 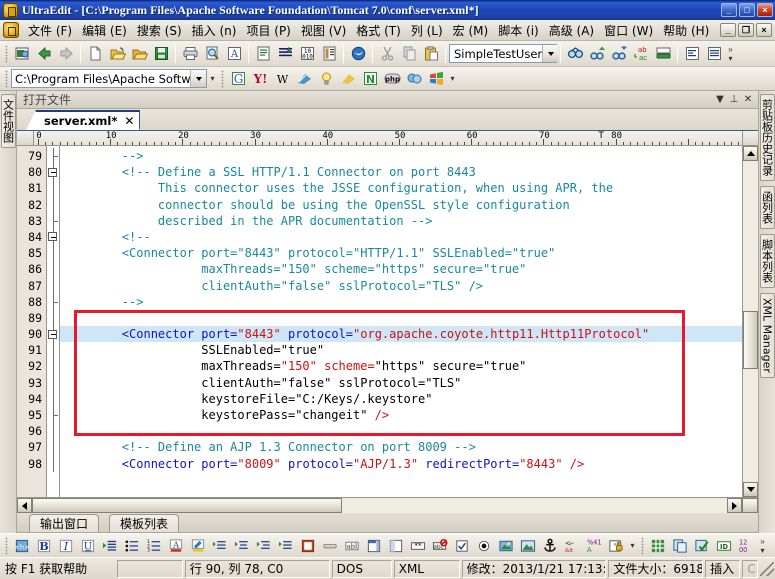 What do you see at coordinates (765, 10) in the screenshot?
I see `close-button: ×` at bounding box center [765, 10].